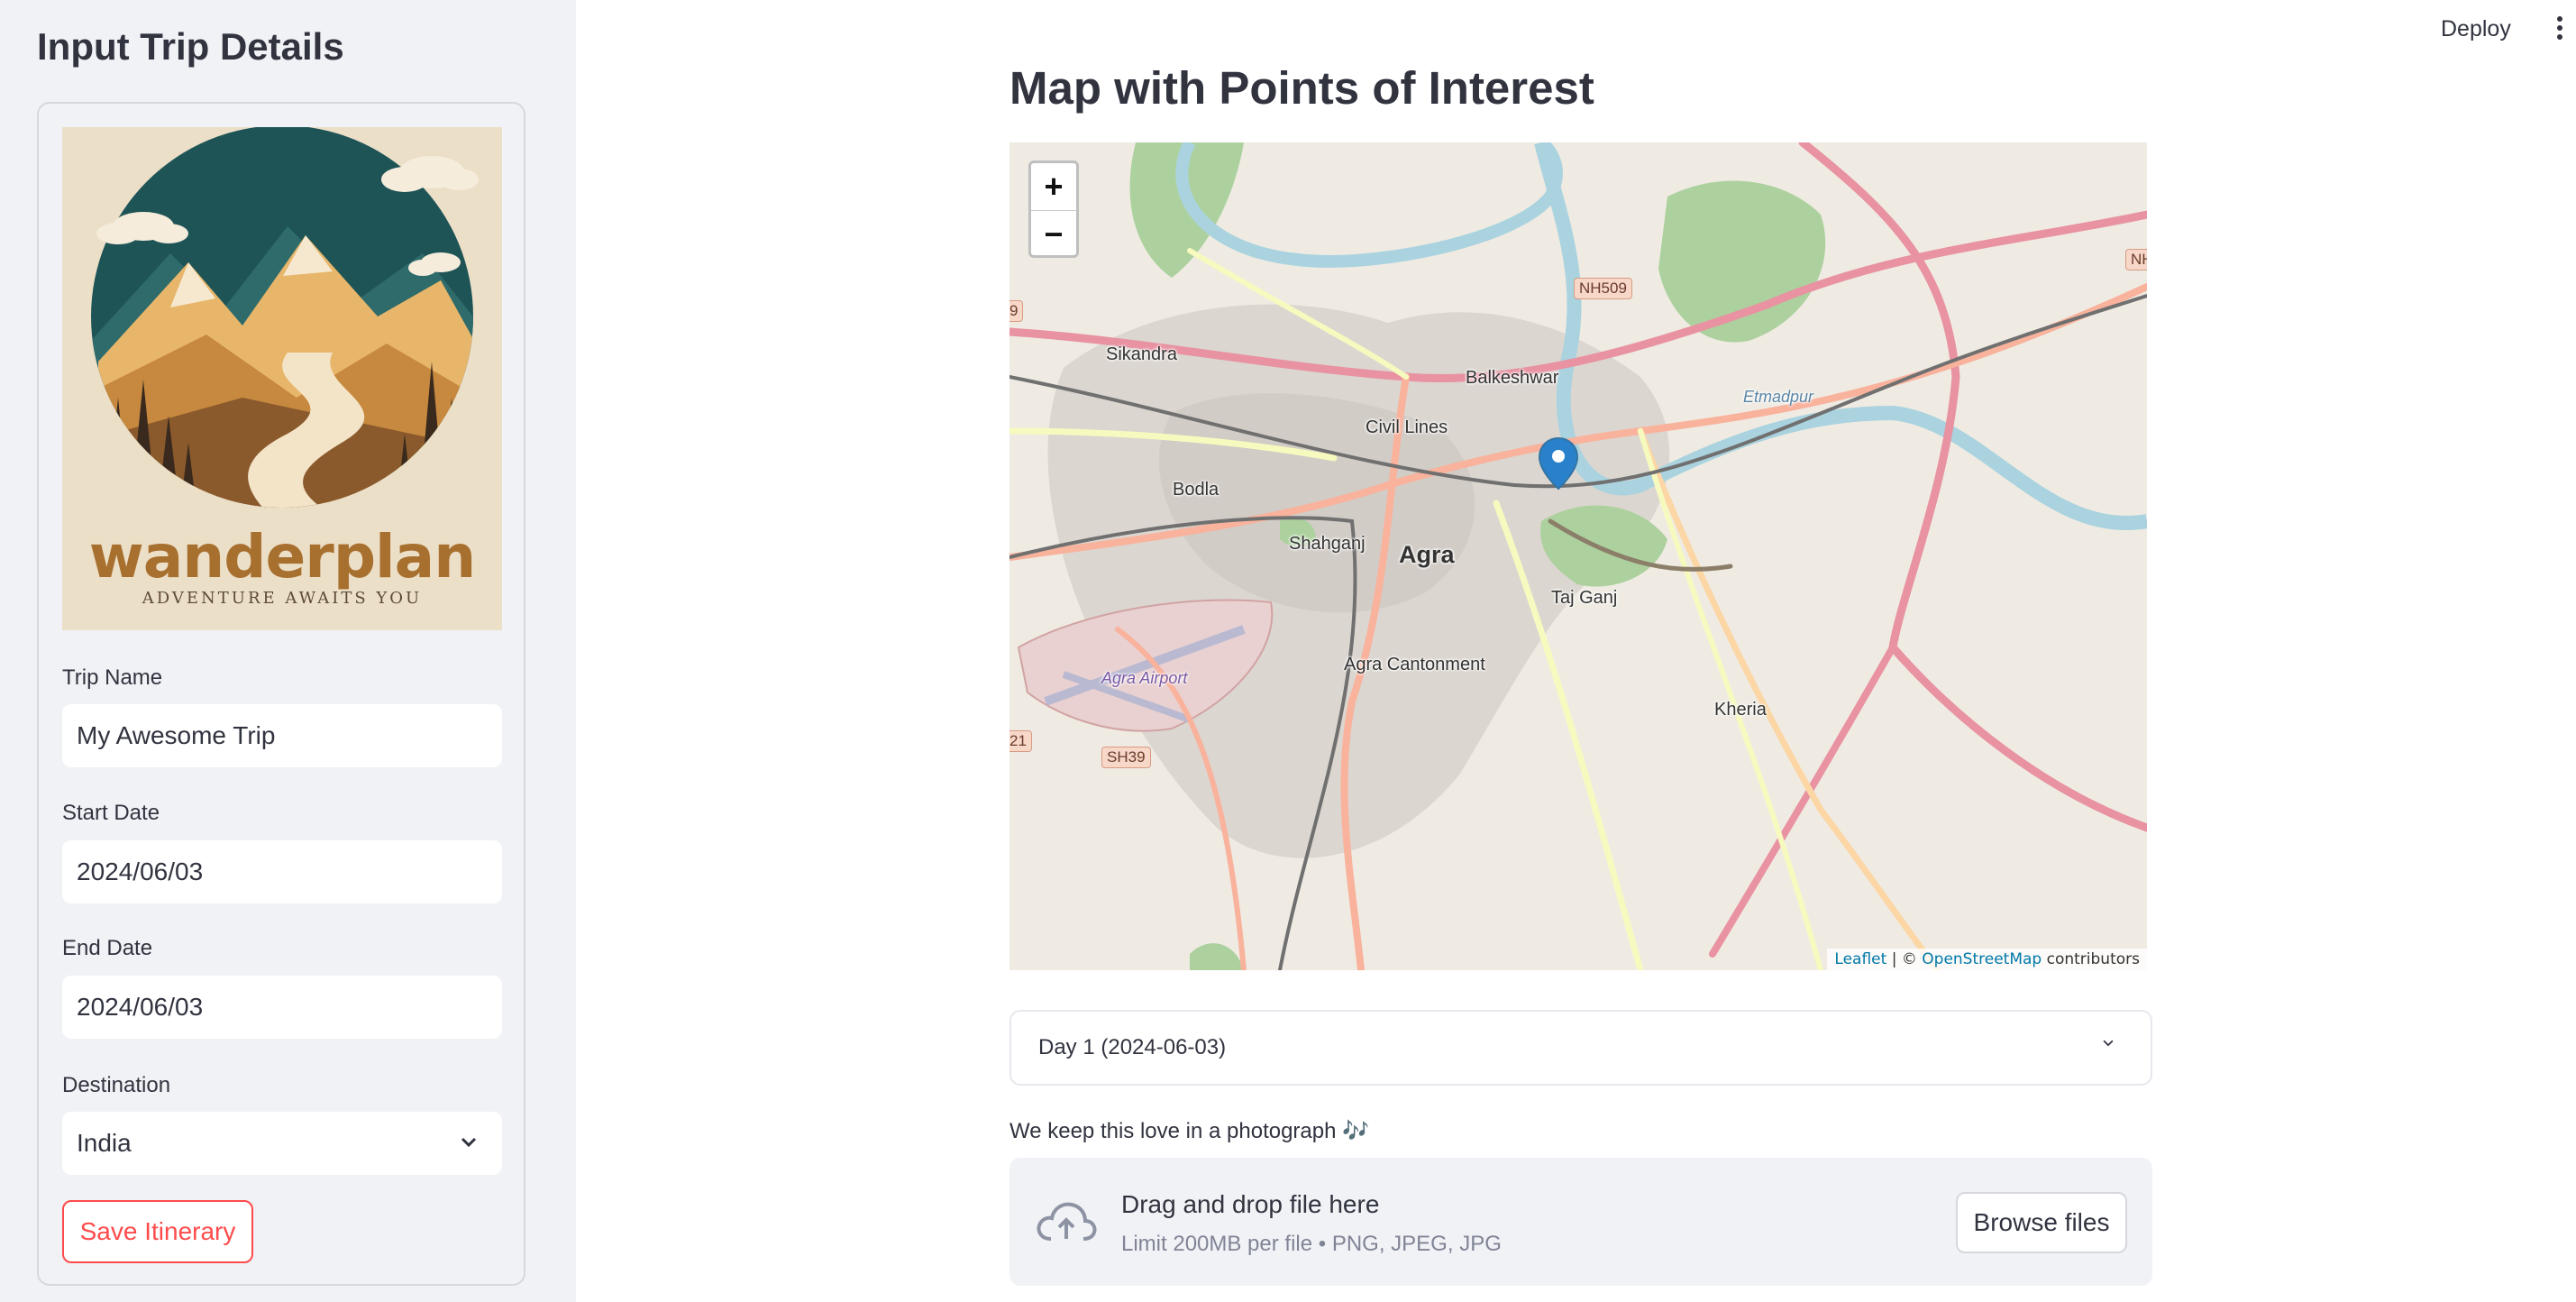 Image resolution: width=2576 pixels, height=1302 pixels. I want to click on day-1-expander: Day 1 (2024-06-03), so click(1580, 1048).